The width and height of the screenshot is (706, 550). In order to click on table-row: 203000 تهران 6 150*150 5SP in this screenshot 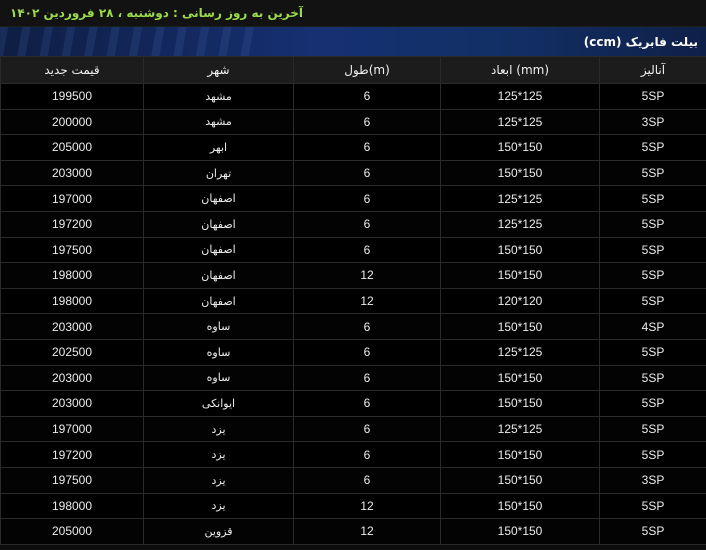, I will do `click(353, 173)`.